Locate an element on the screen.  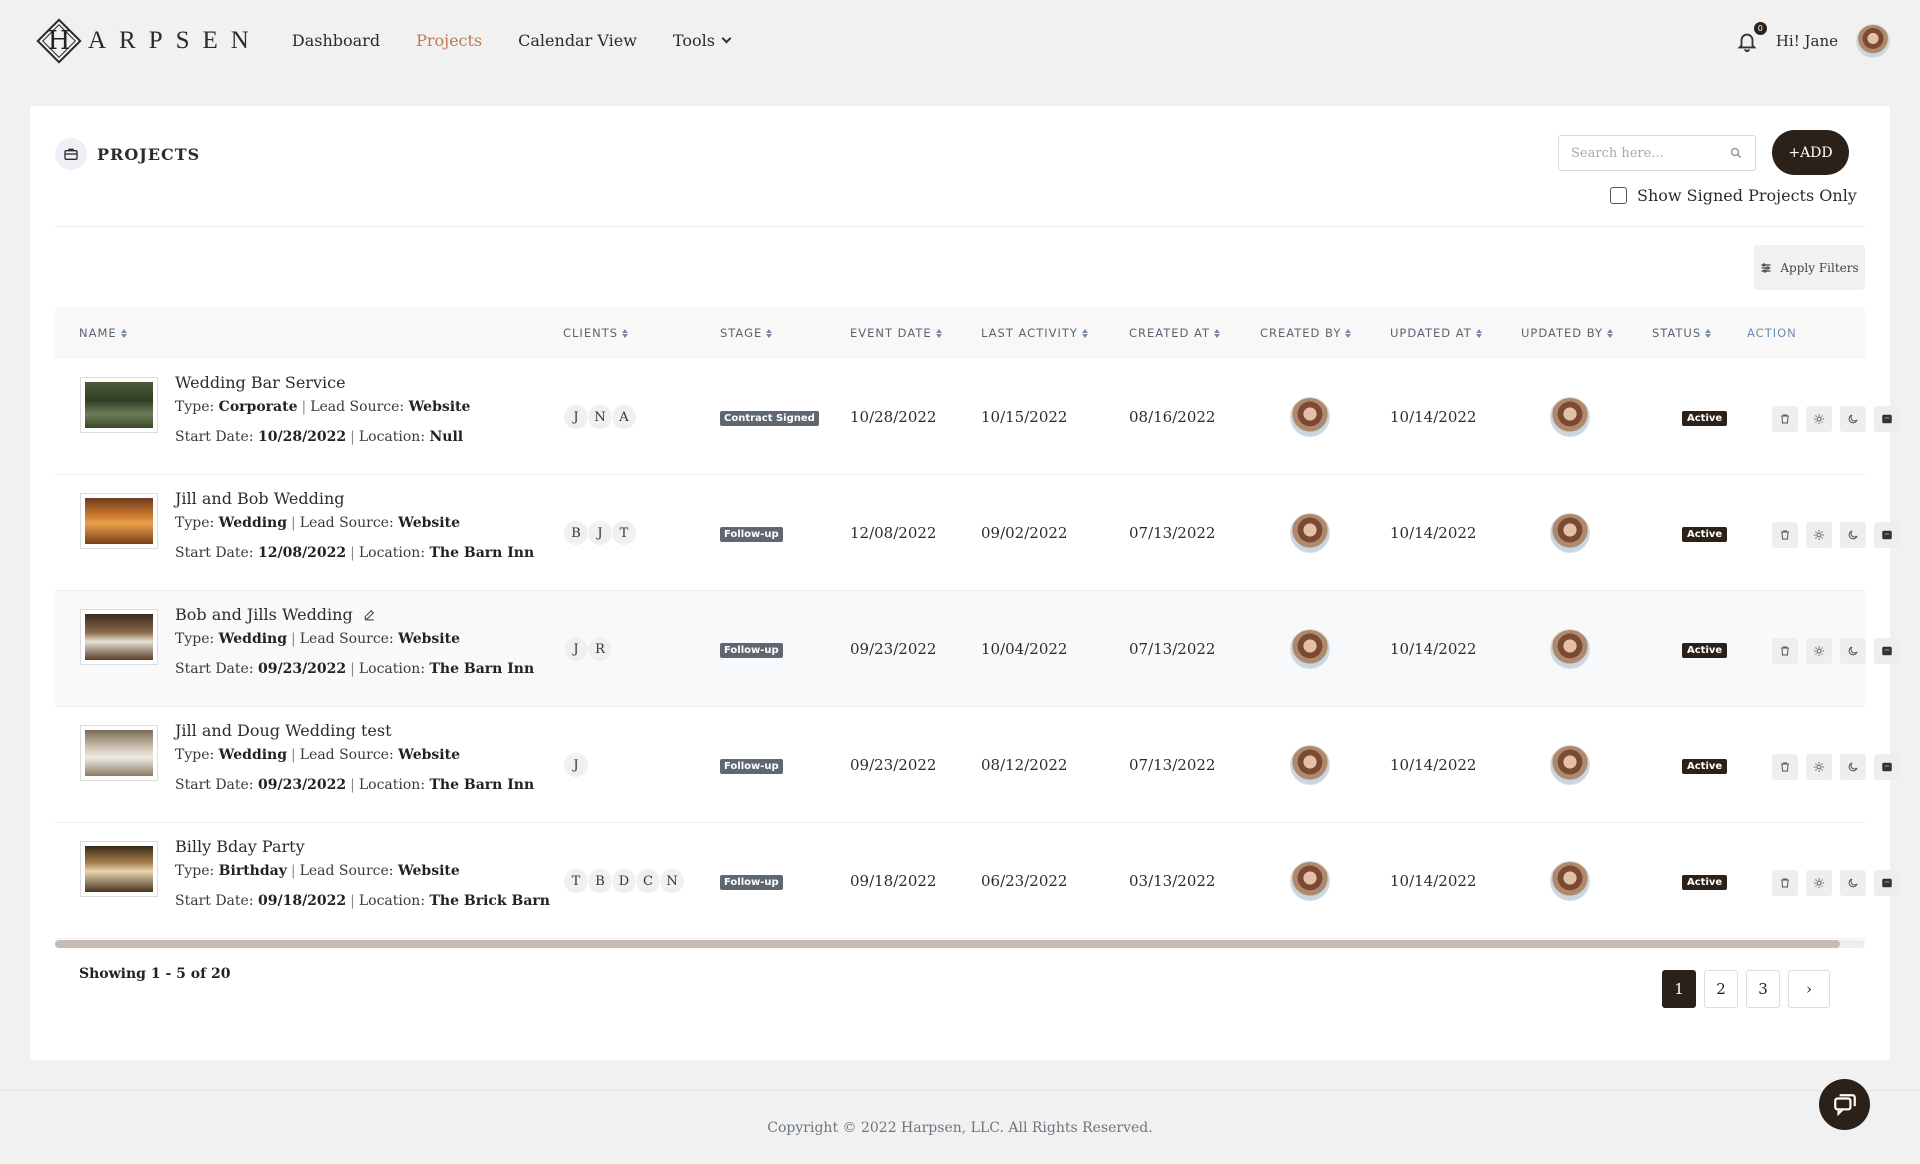
col-stage: STAGE is located at coordinates (746, 333).